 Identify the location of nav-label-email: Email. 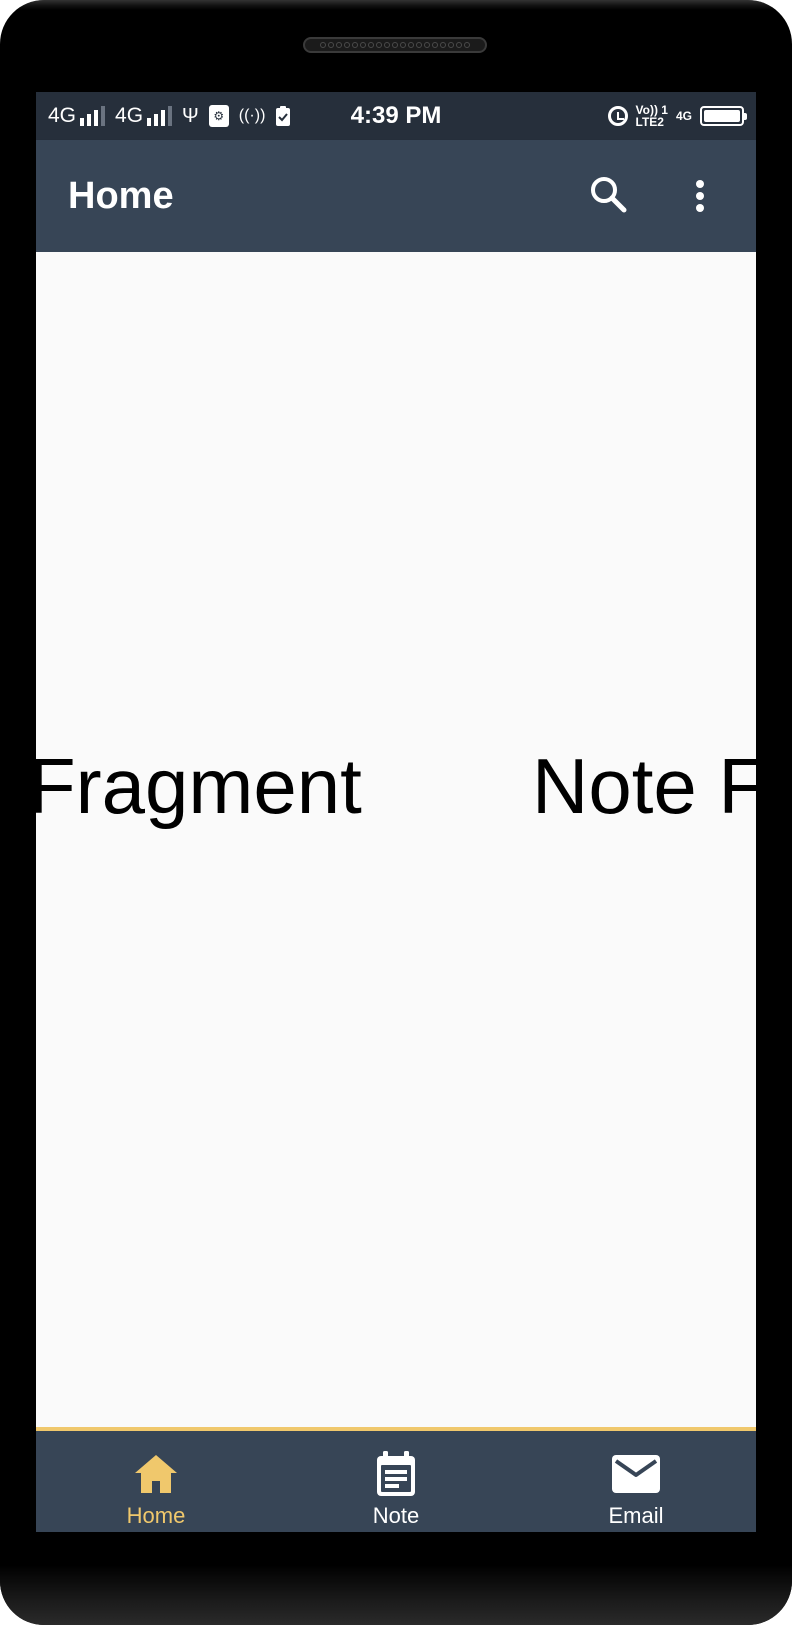
(636, 1515).